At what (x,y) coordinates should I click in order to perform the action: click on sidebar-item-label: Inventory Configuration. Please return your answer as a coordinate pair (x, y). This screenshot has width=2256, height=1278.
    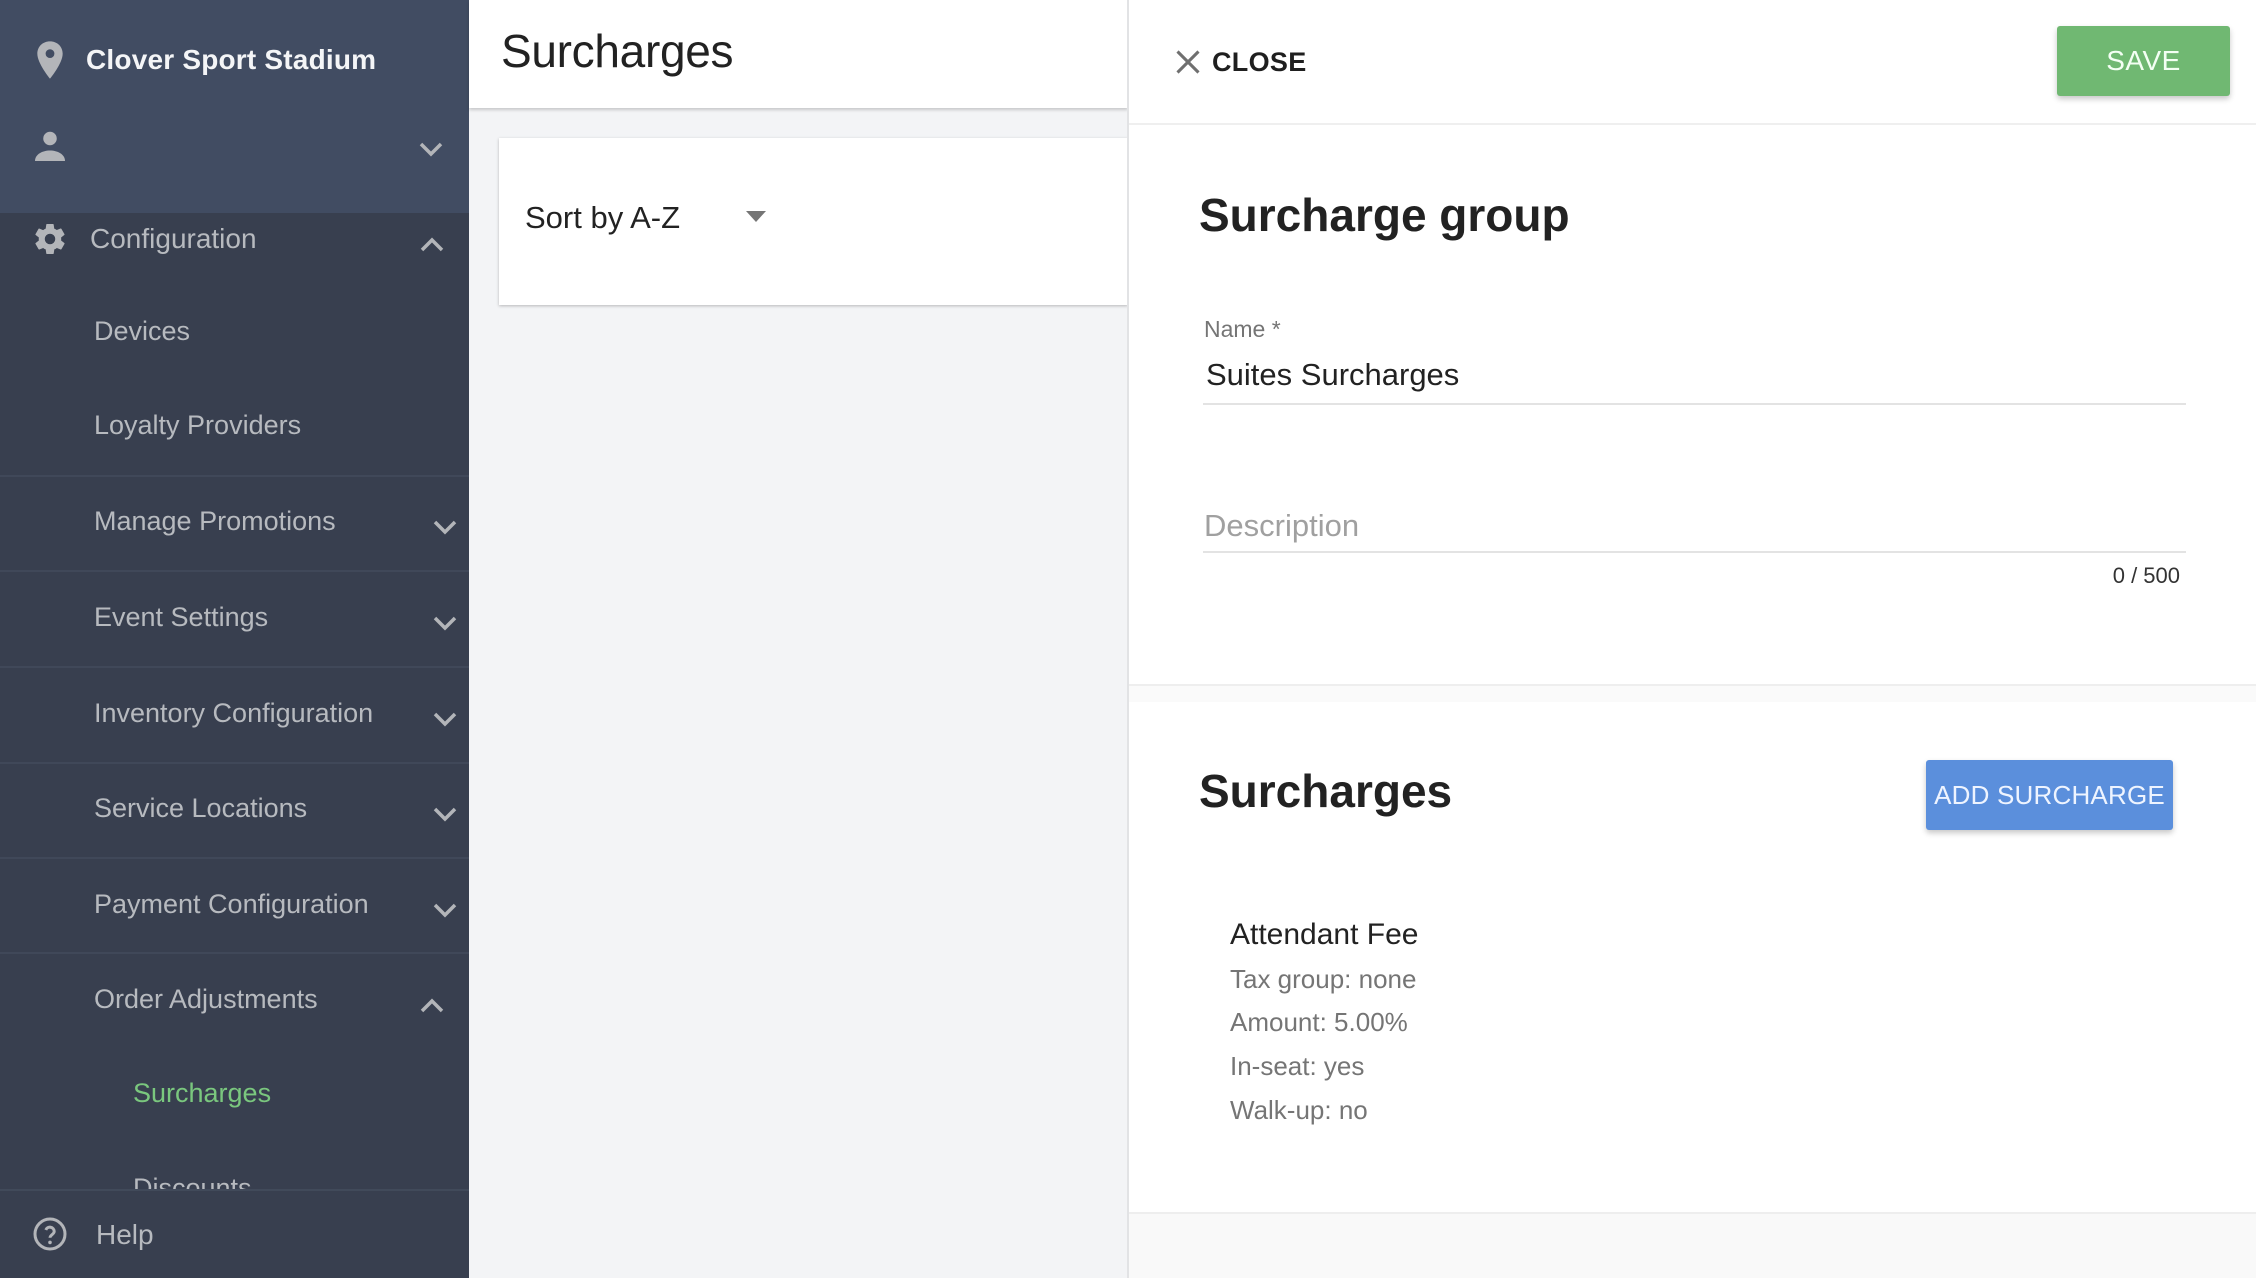
    Looking at the image, I should click on (234, 713).